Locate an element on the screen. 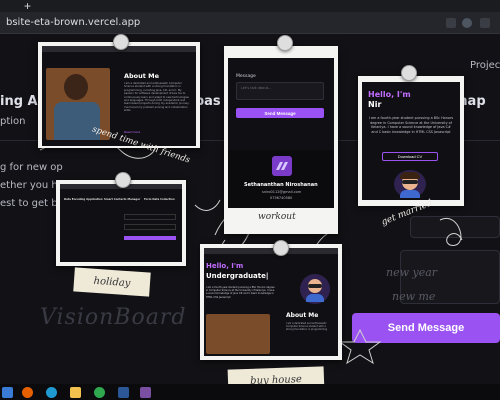 This screenshot has height=400, width=500. contact-name: Sethananthan Niroshanan is located at coordinates (281, 185).